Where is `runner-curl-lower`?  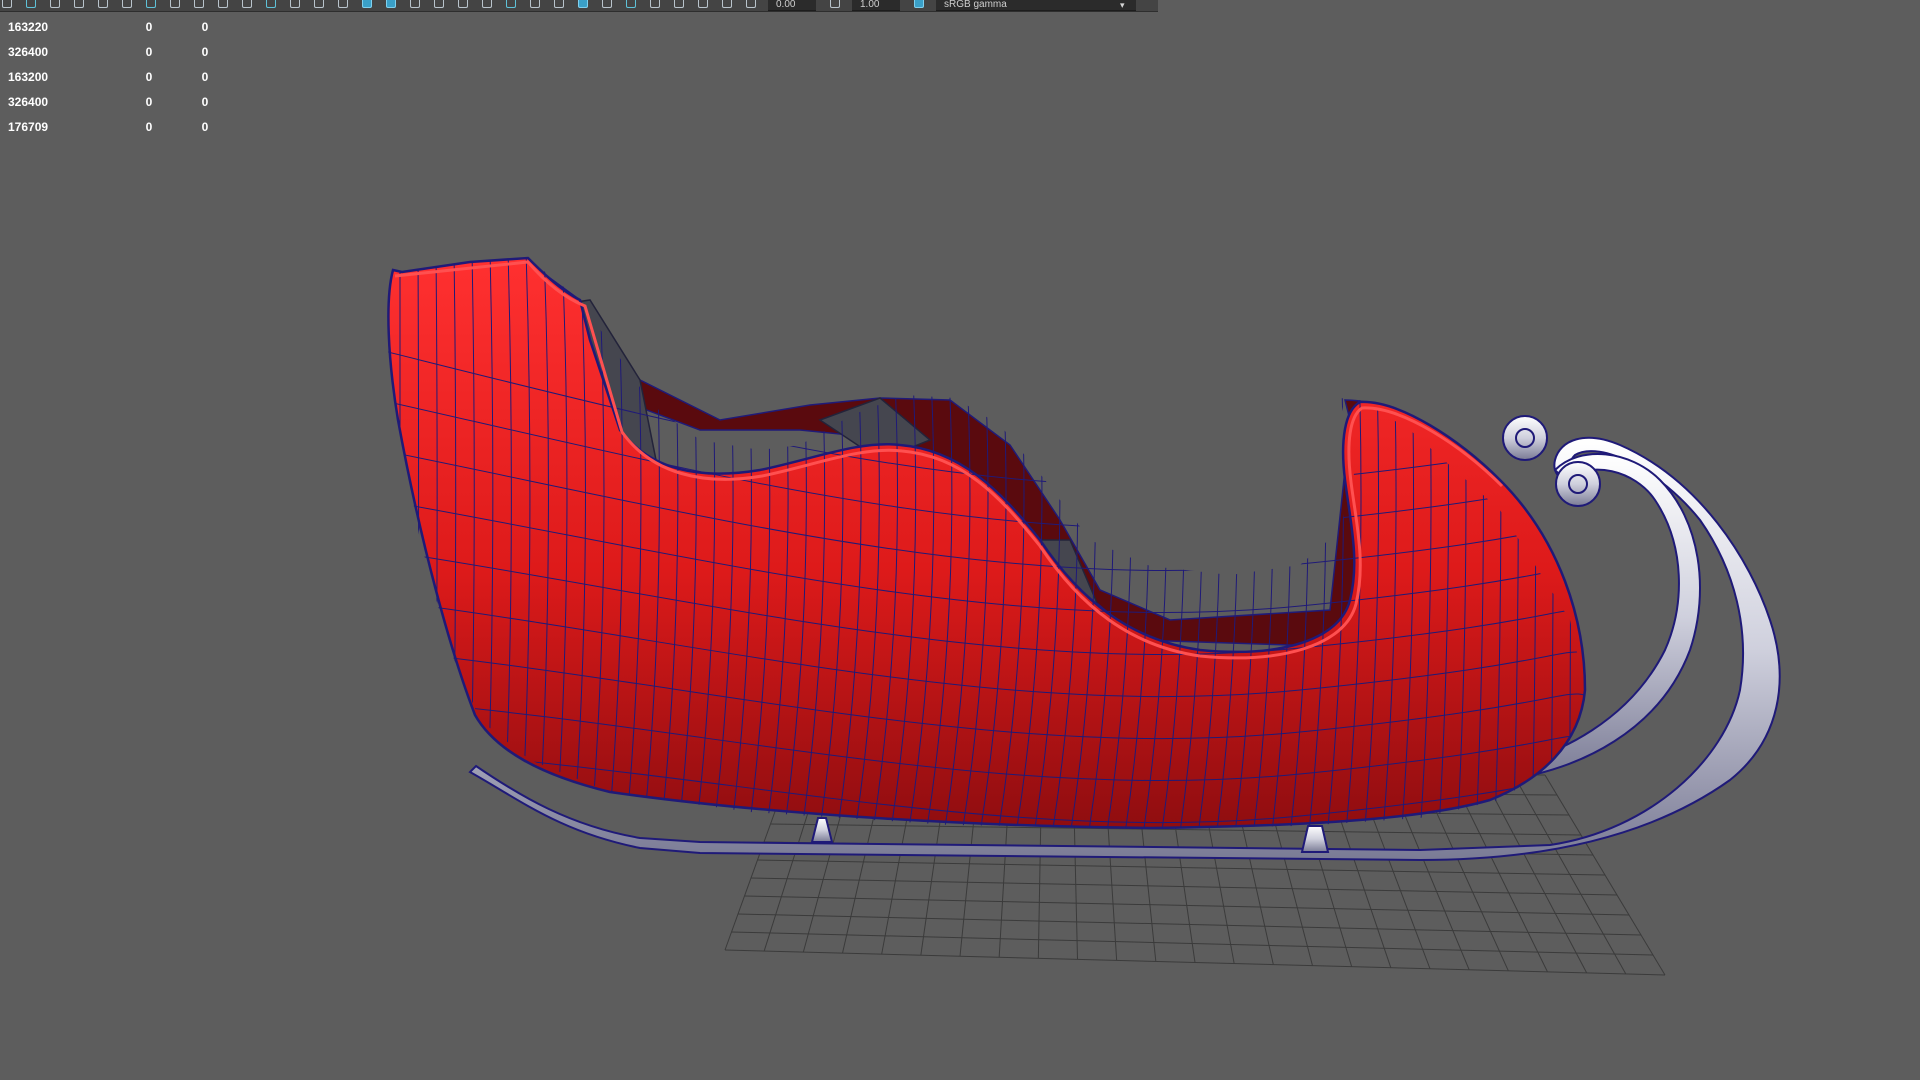
runner-curl-lower is located at coordinates (1578, 484).